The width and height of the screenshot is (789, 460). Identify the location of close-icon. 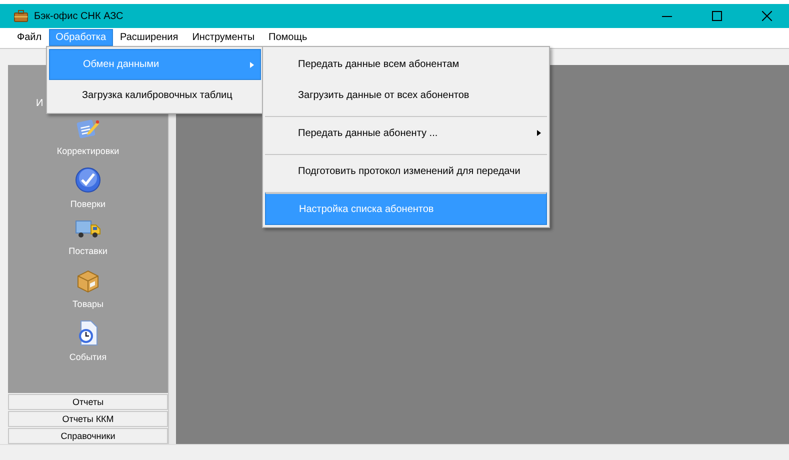
(767, 16).